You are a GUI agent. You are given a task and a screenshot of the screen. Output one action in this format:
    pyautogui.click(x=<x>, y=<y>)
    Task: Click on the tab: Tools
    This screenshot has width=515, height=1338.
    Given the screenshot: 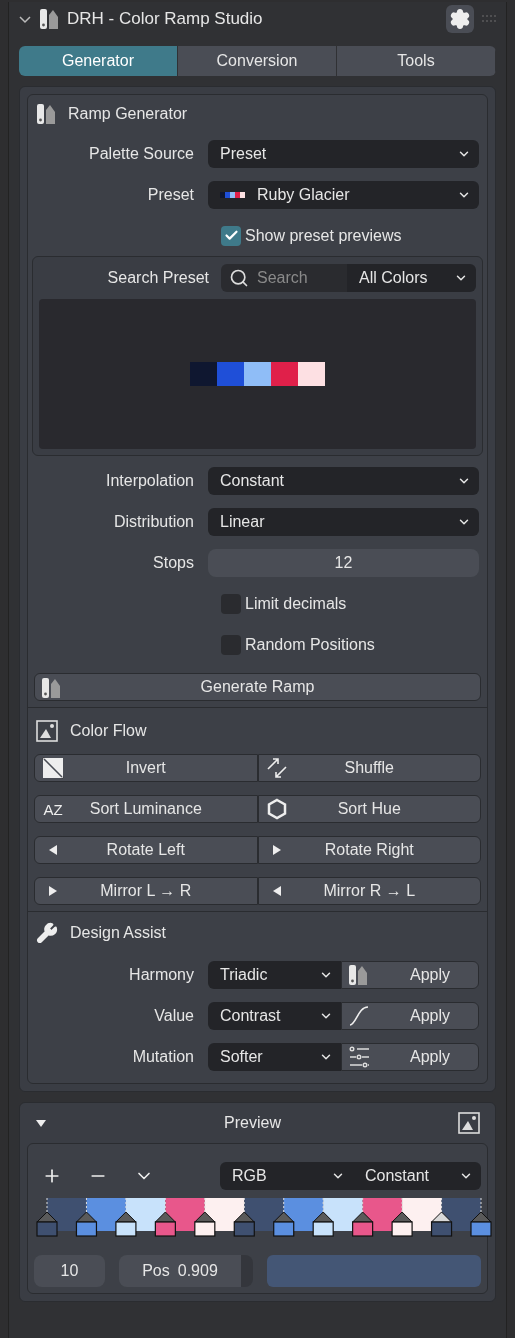 What is the action you would take?
    pyautogui.click(x=416, y=61)
    